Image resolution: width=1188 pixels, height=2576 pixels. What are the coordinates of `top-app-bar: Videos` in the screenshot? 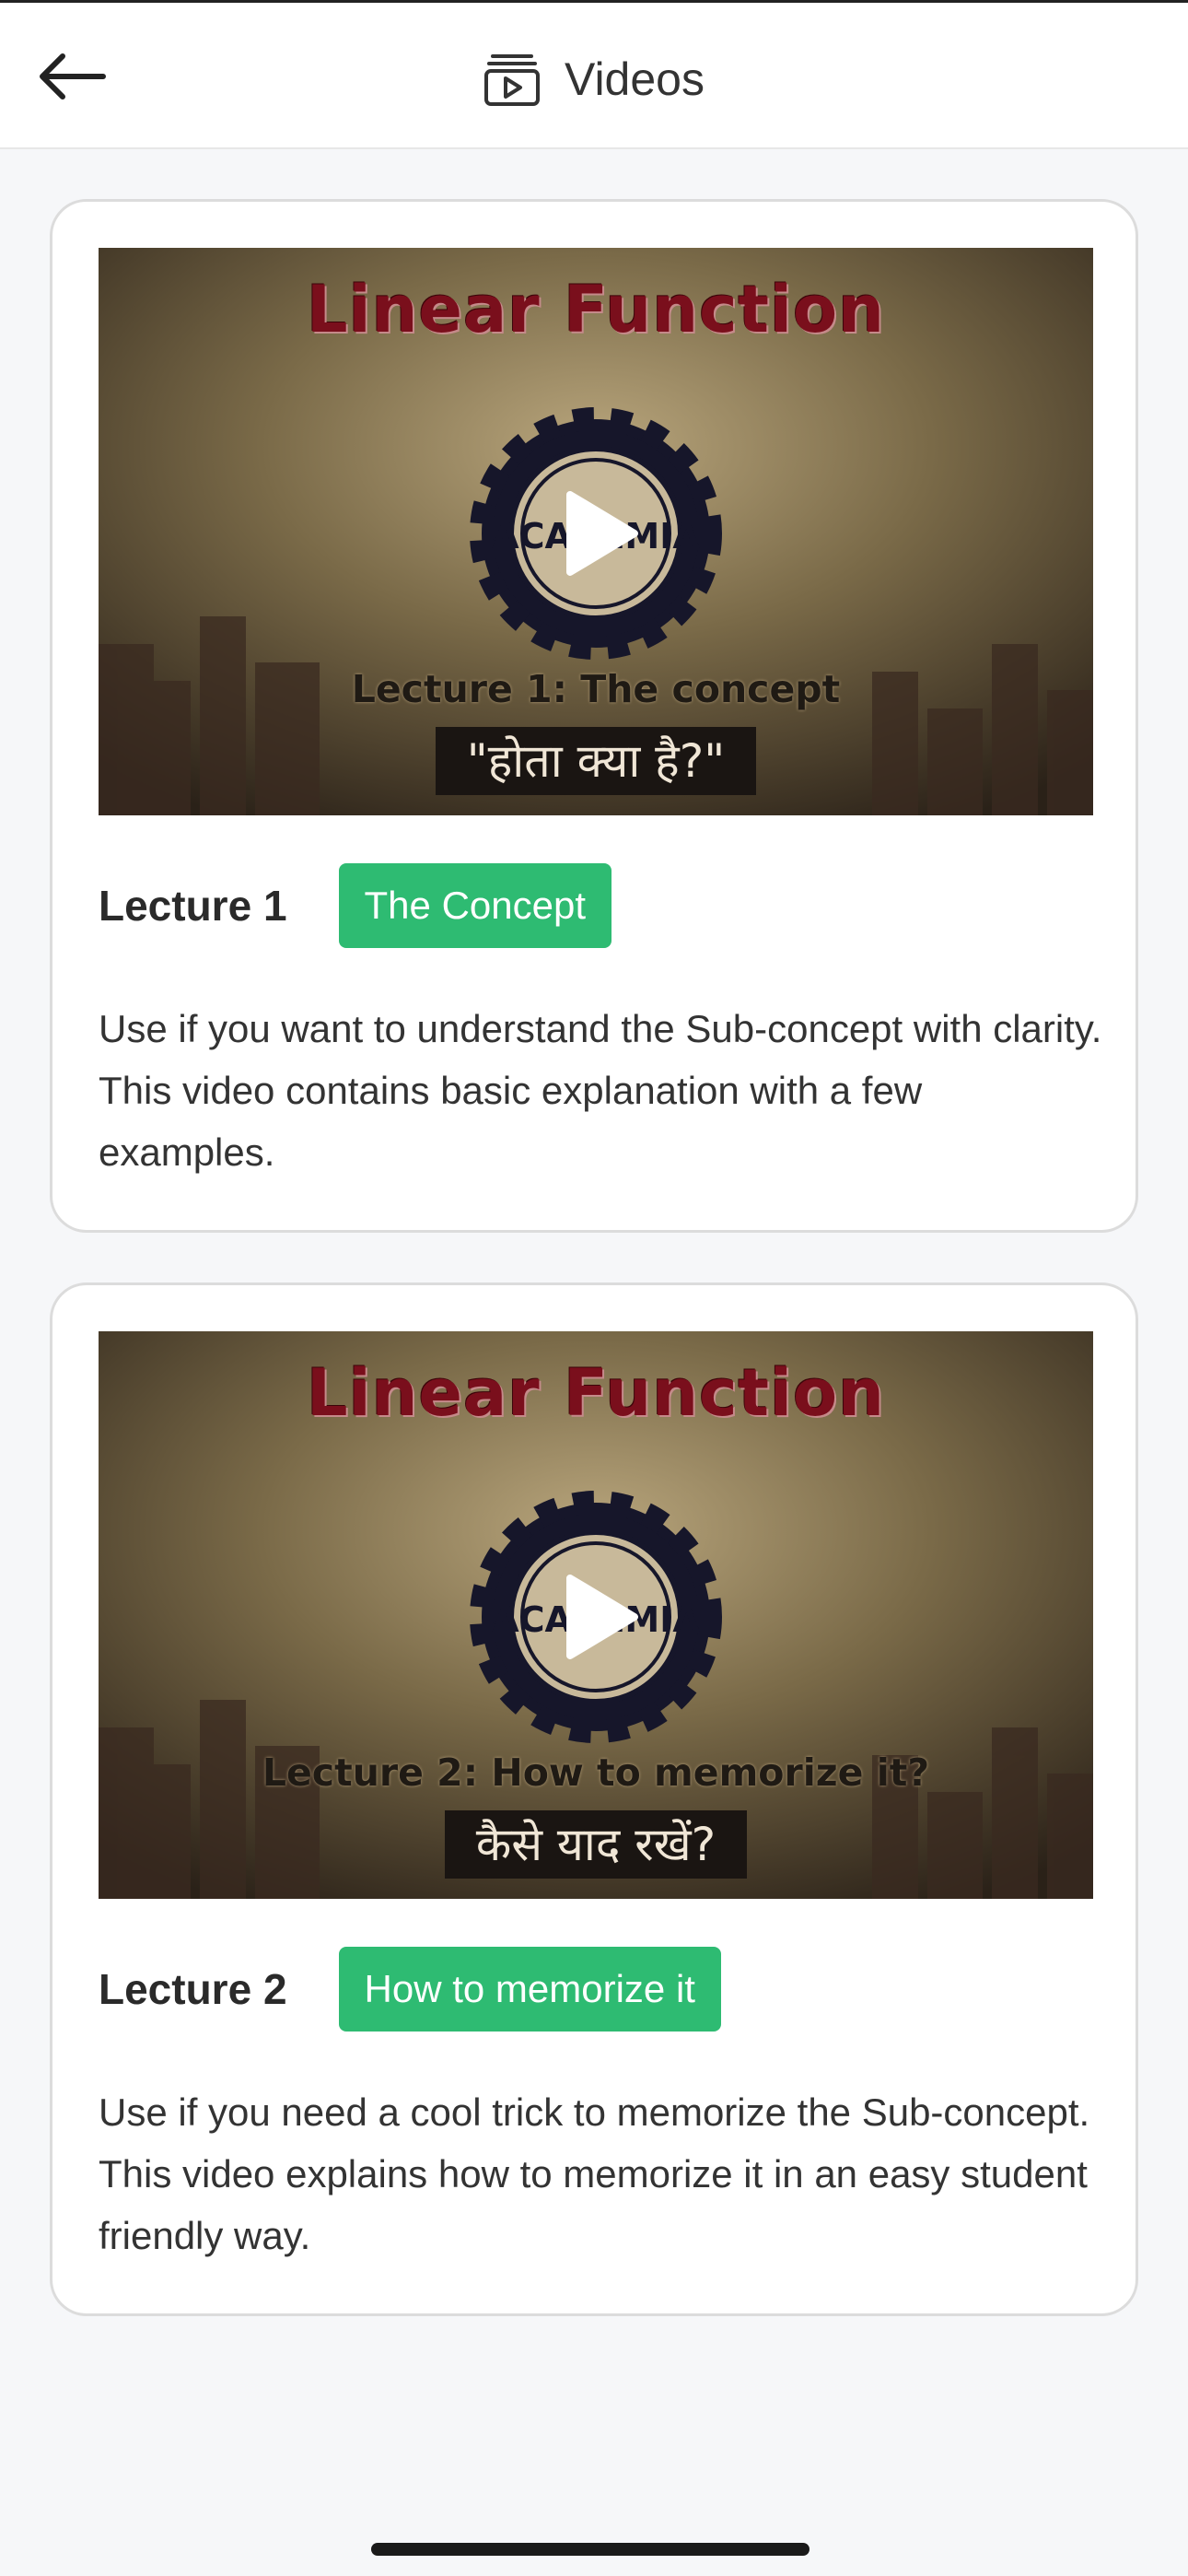 It's located at (594, 74).